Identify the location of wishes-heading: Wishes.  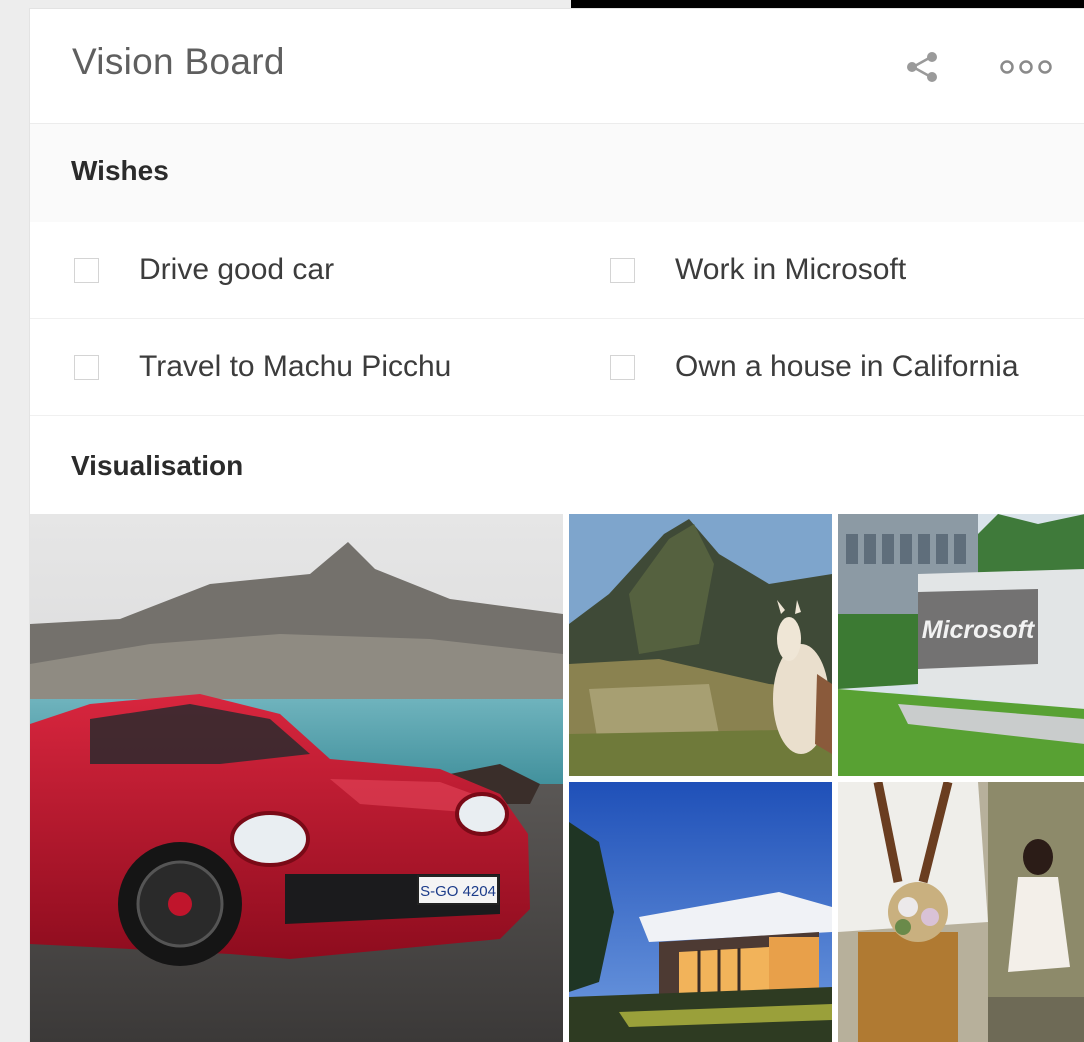
(120, 170).